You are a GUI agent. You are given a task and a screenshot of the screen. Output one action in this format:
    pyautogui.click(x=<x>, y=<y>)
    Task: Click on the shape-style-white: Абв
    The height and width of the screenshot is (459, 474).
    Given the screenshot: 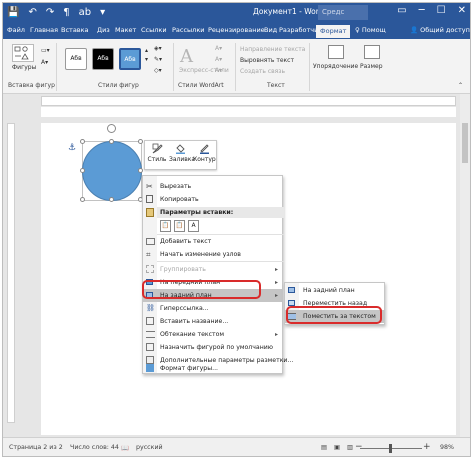 What is the action you would take?
    pyautogui.click(x=76, y=59)
    